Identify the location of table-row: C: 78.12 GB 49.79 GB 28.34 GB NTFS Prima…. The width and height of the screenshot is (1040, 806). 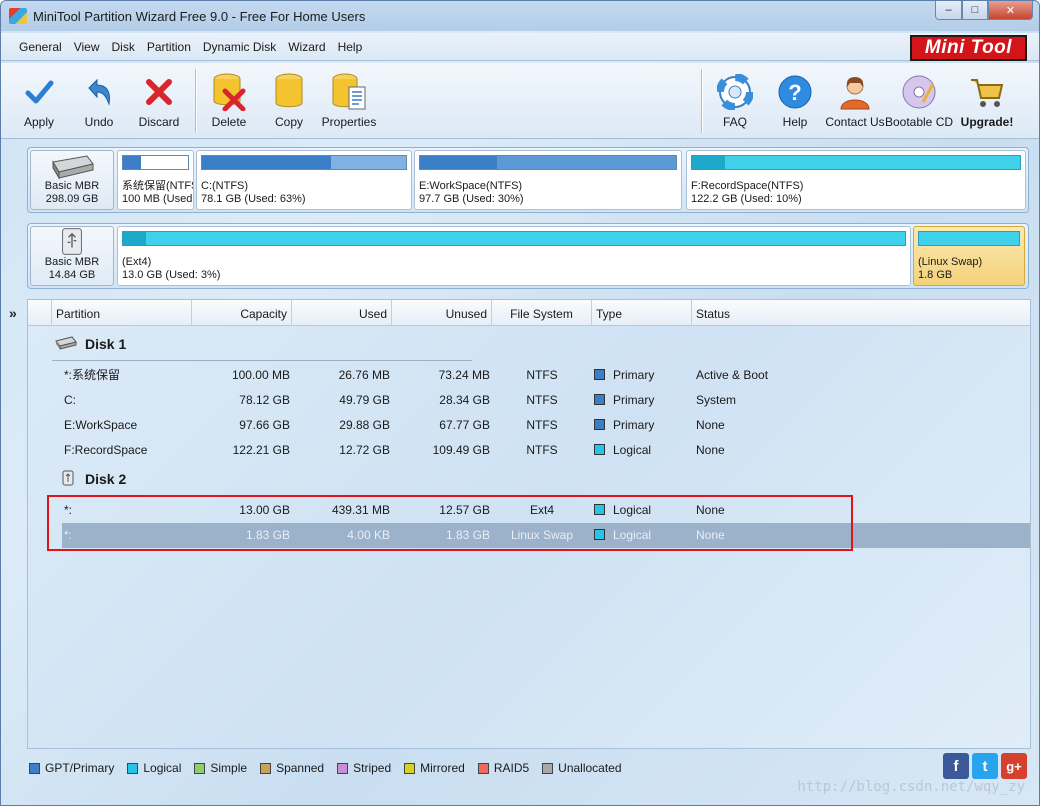
(529, 400).